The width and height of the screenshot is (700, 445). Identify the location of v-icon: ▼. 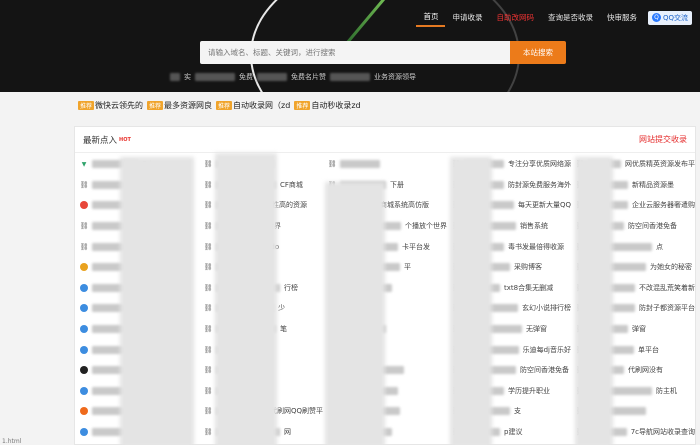
(84, 164).